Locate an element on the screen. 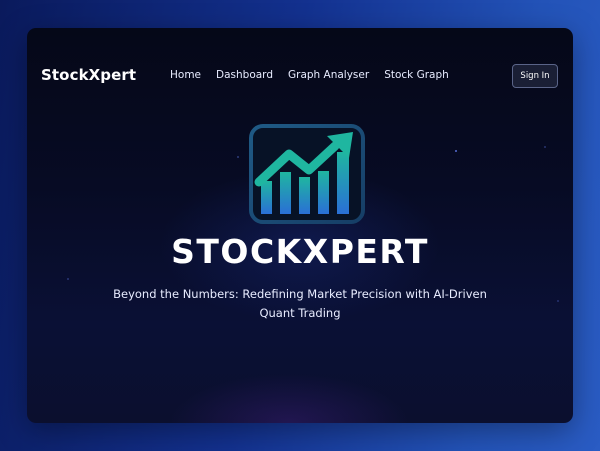 The height and width of the screenshot is (451, 600). rising-chart-icon is located at coordinates (307, 174).